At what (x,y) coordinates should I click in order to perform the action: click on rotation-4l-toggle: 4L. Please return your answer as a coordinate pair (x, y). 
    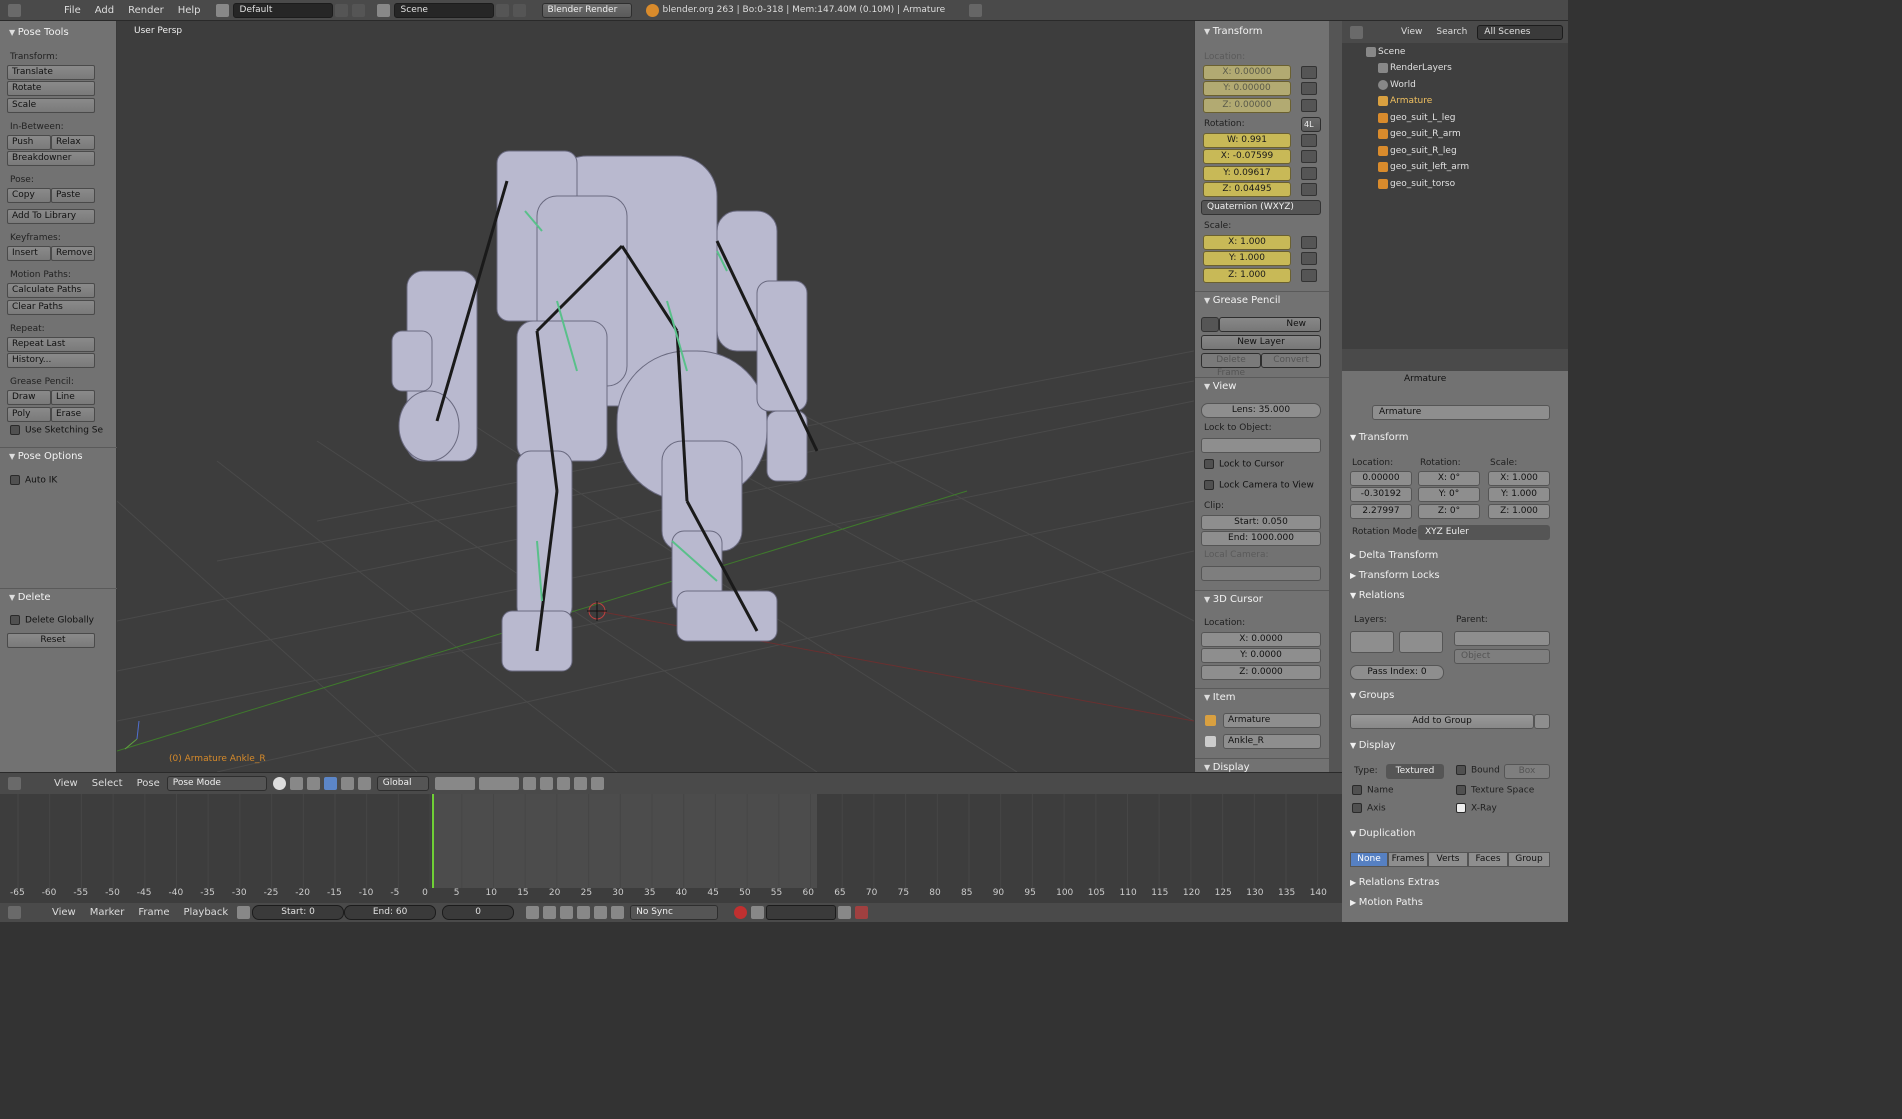
    Looking at the image, I should click on (1311, 124).